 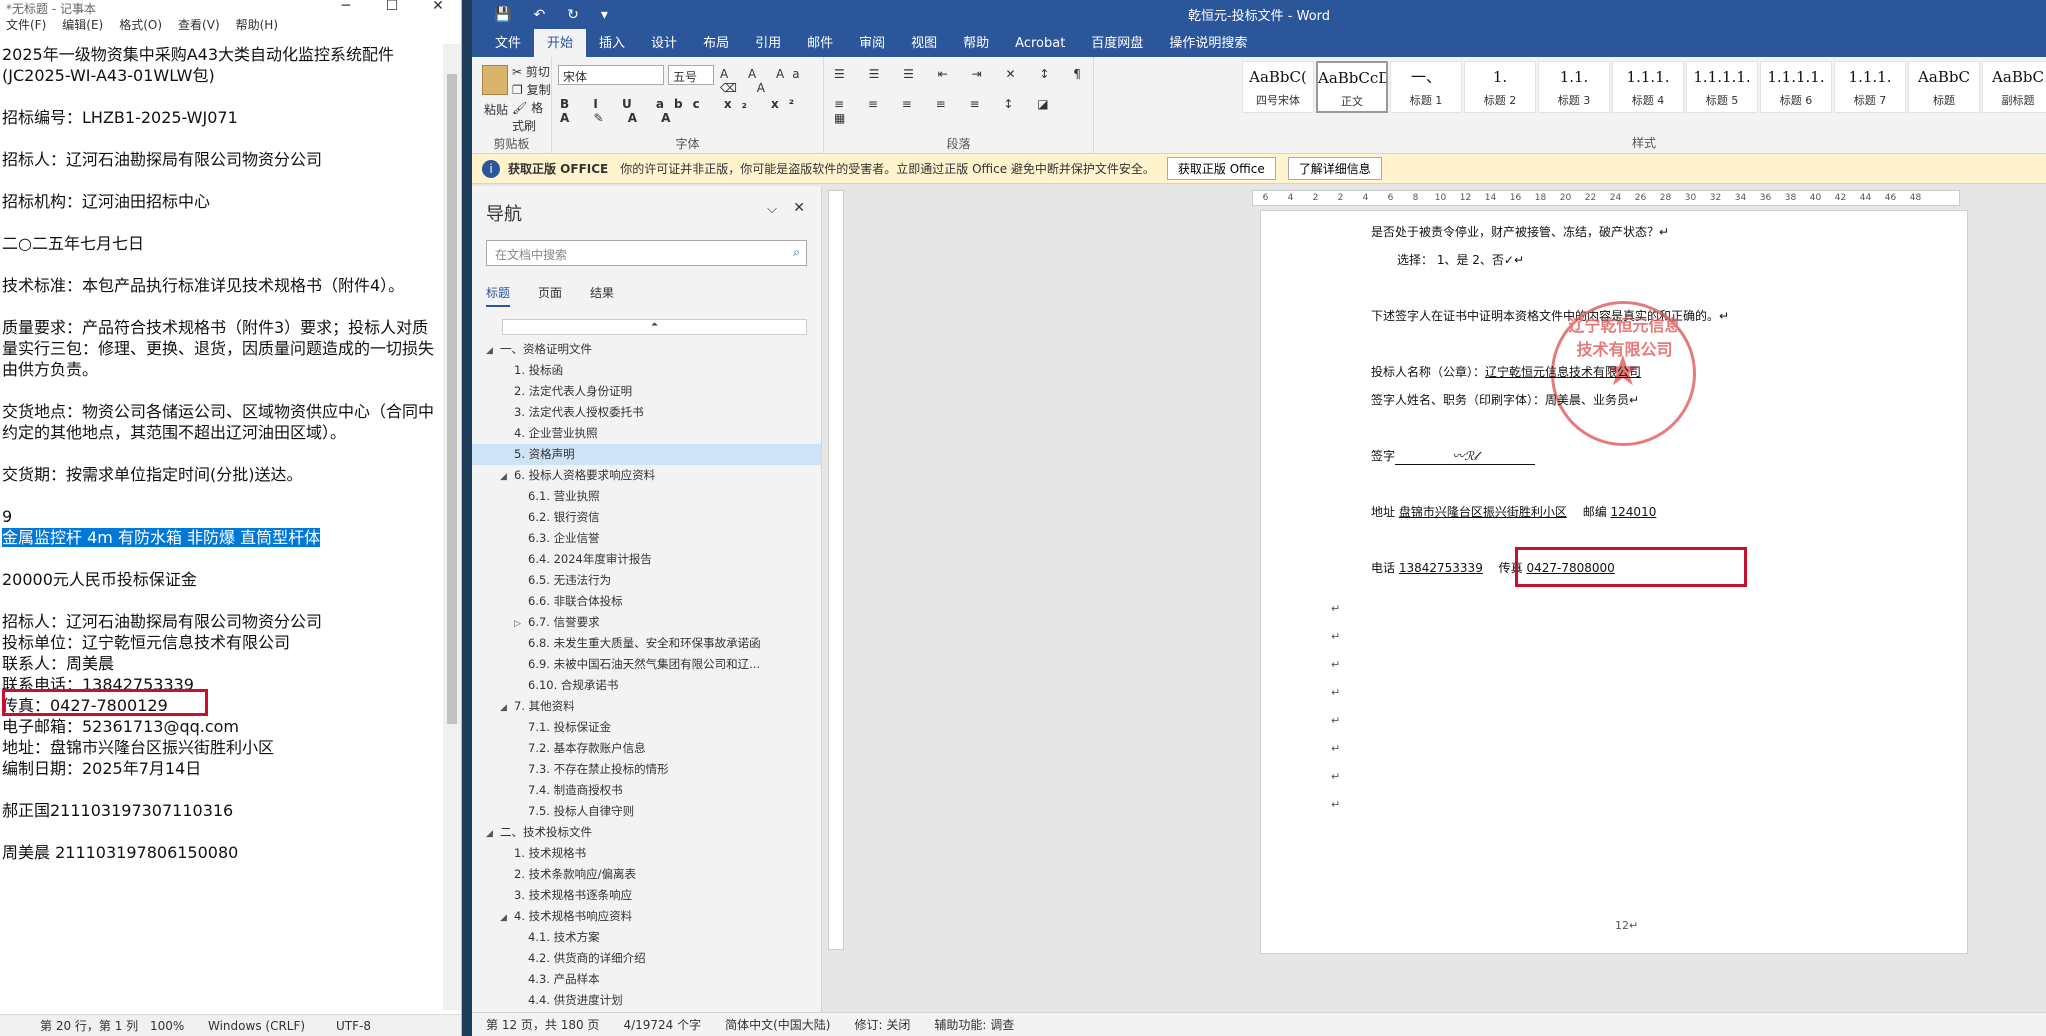 What do you see at coordinates (1796, 87) in the screenshot?
I see `style-item: 1.1.1.1. 标题 6` at bounding box center [1796, 87].